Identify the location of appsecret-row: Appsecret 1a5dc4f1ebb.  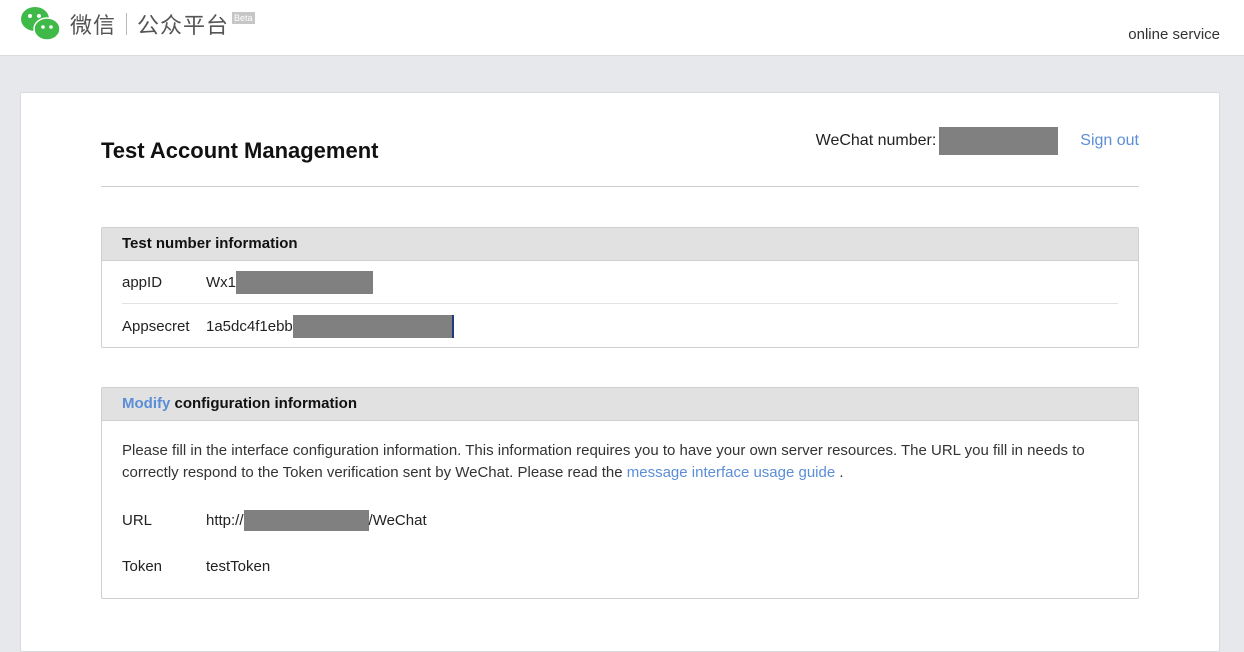
(288, 326).